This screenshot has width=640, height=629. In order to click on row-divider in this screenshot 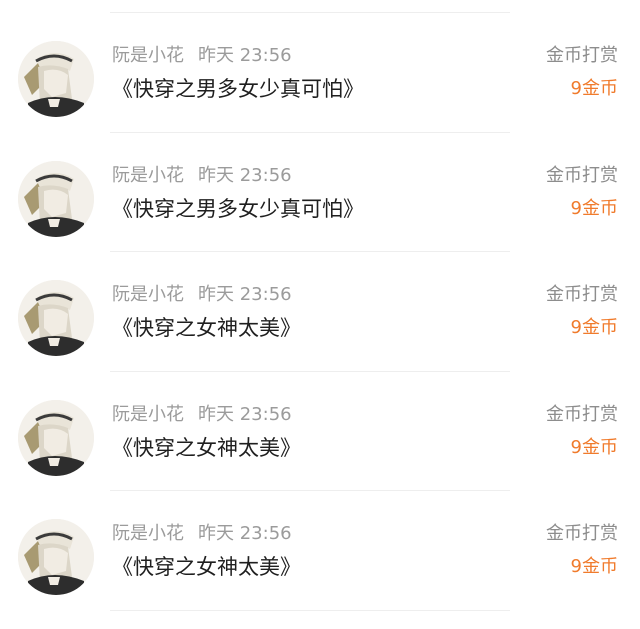, I will do `click(310, 610)`.